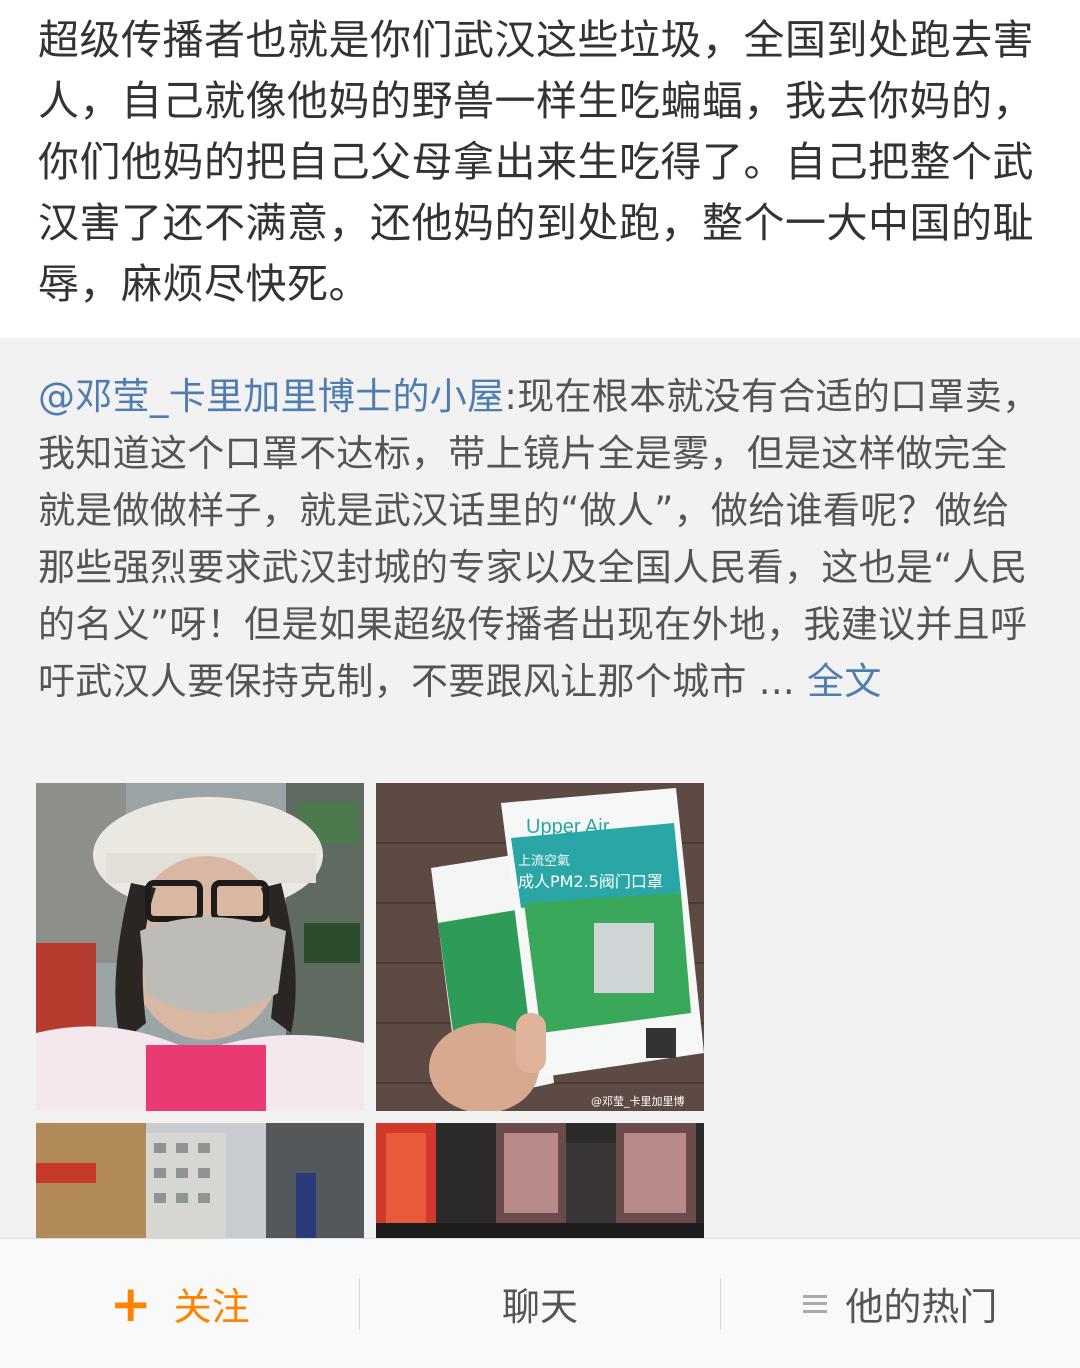 The height and width of the screenshot is (1368, 1080). I want to click on follow-button: + 关注, so click(179, 1303).